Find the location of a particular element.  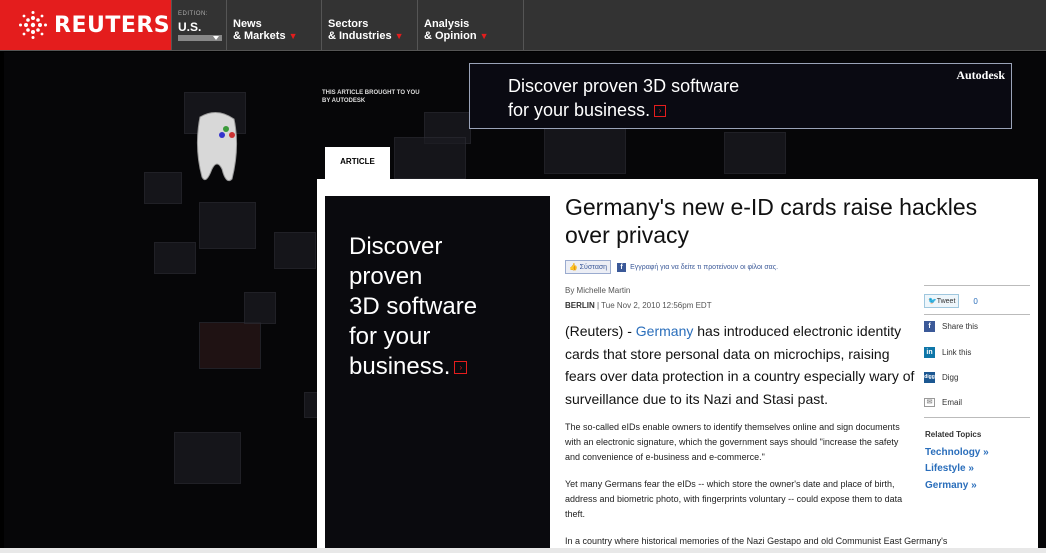

edition-label: EDITION: is located at coordinates (193, 14).